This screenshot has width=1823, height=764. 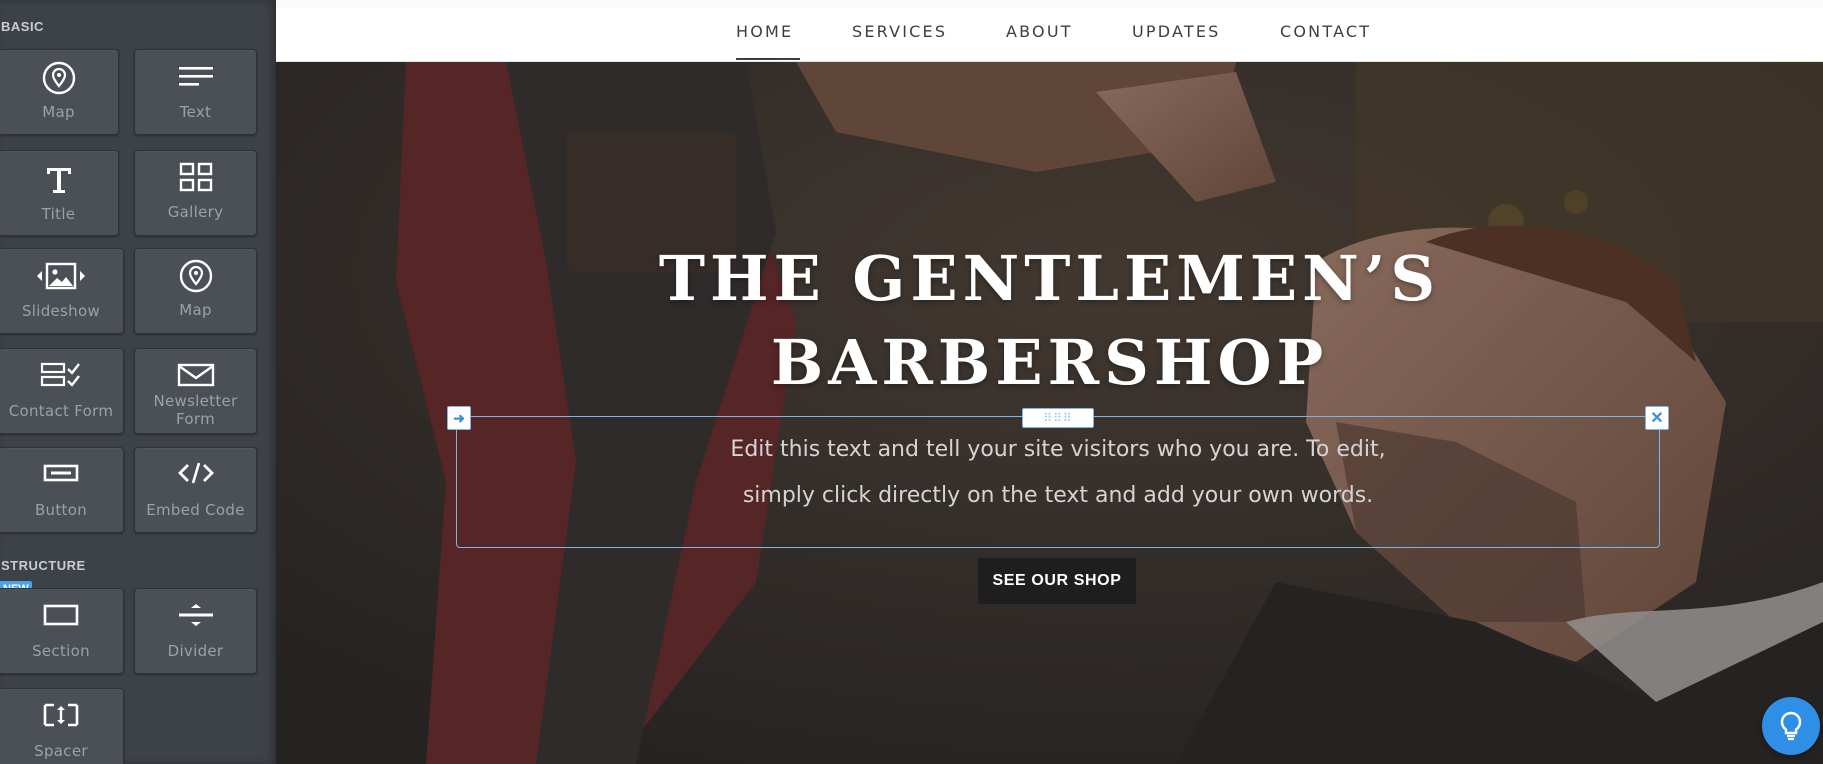 I want to click on tile-section: Section, so click(x=62, y=631).